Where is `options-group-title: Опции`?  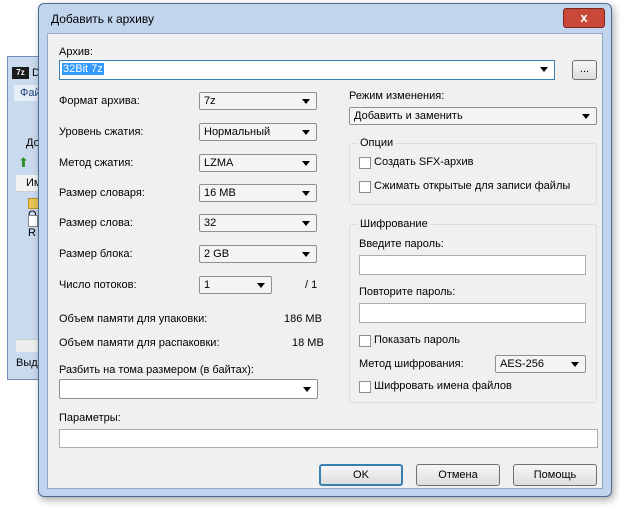 options-group-title: Опции is located at coordinates (377, 143).